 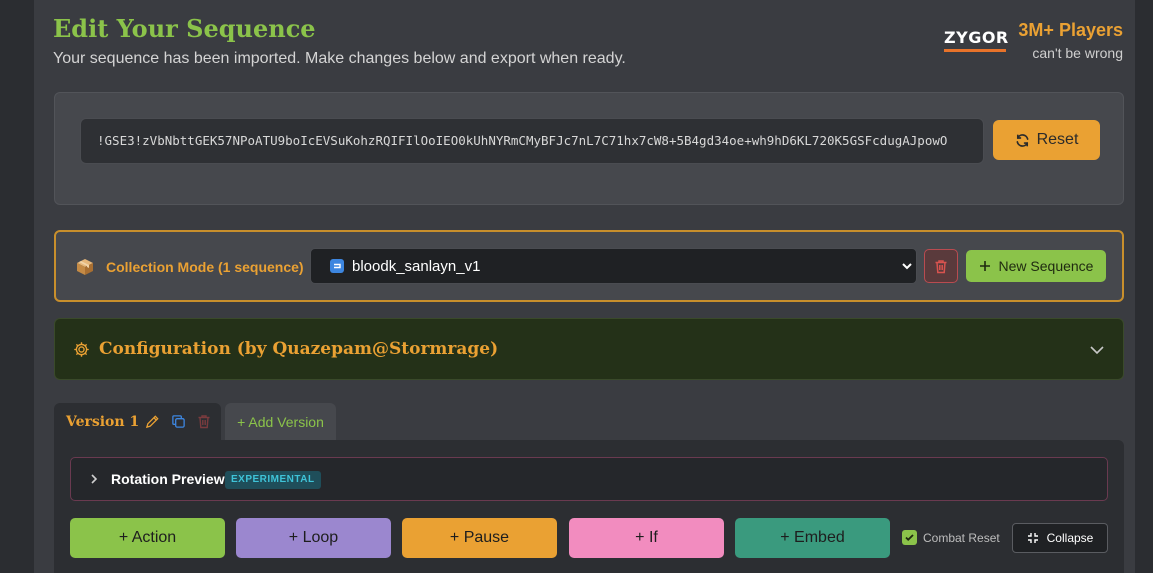 What do you see at coordinates (1032, 538) in the screenshot?
I see `collapse-icon` at bounding box center [1032, 538].